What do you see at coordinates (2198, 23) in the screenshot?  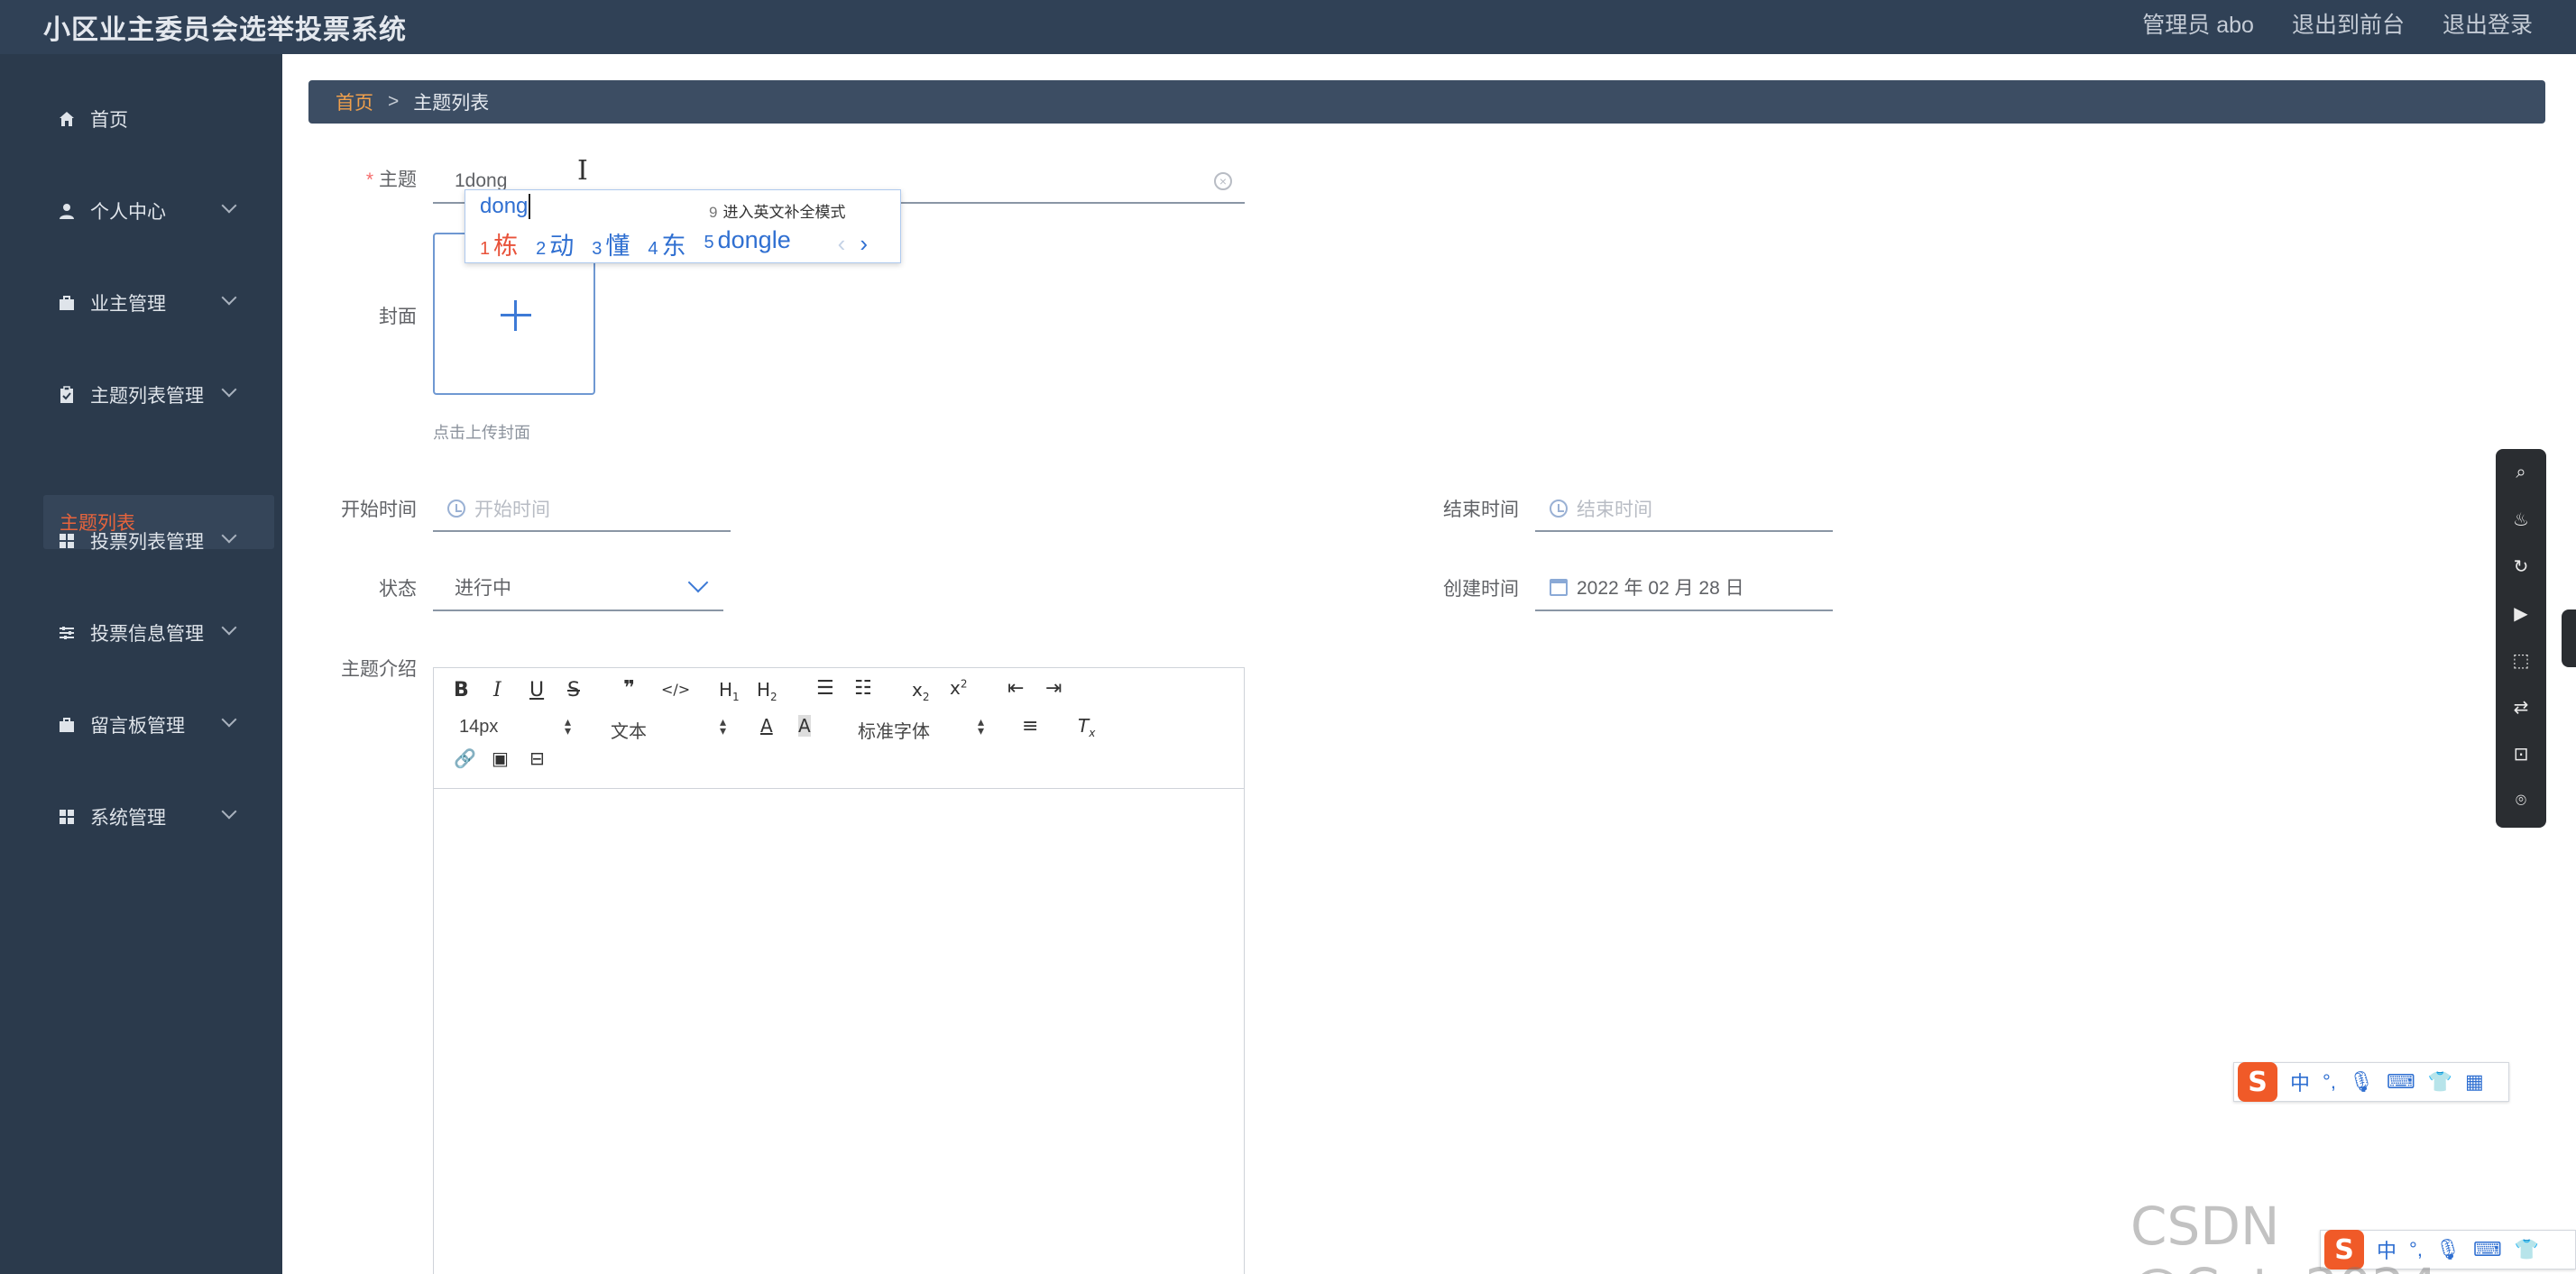 I see `admin-user-link: 管理员 abo` at bounding box center [2198, 23].